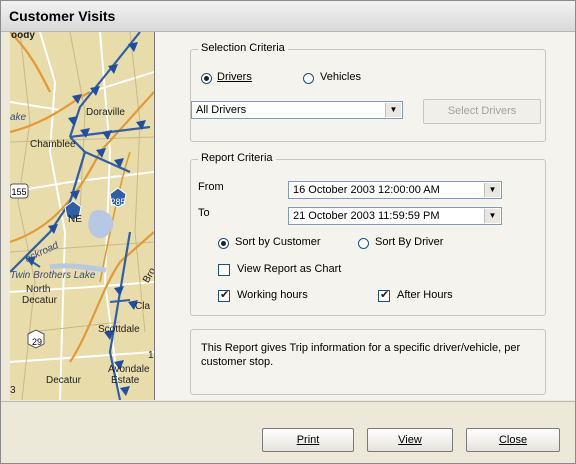 The height and width of the screenshot is (464, 576). What do you see at coordinates (19, 192) in the screenshot?
I see `highway-shield: 155` at bounding box center [19, 192].